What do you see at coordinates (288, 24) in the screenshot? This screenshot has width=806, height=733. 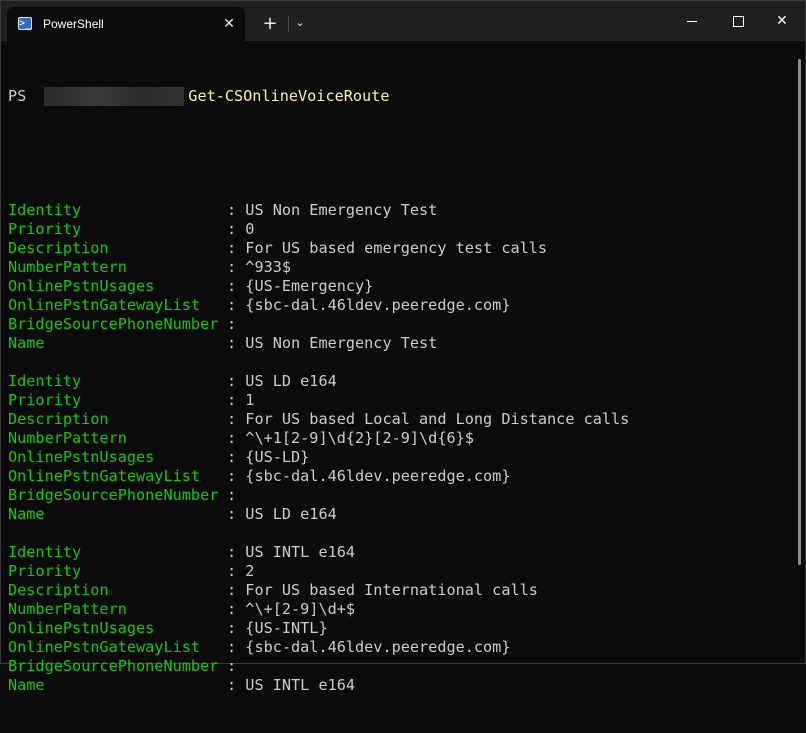 I see `tab-divider` at bounding box center [288, 24].